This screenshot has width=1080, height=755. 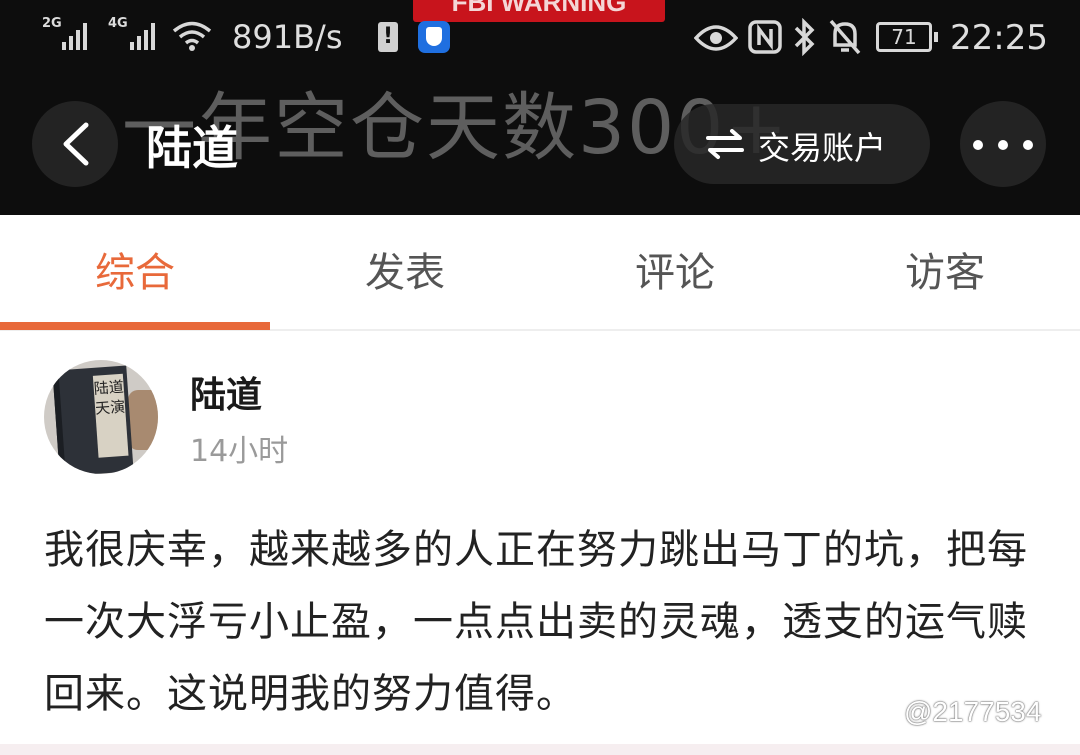 What do you see at coordinates (1003, 144) in the screenshot?
I see `more-button` at bounding box center [1003, 144].